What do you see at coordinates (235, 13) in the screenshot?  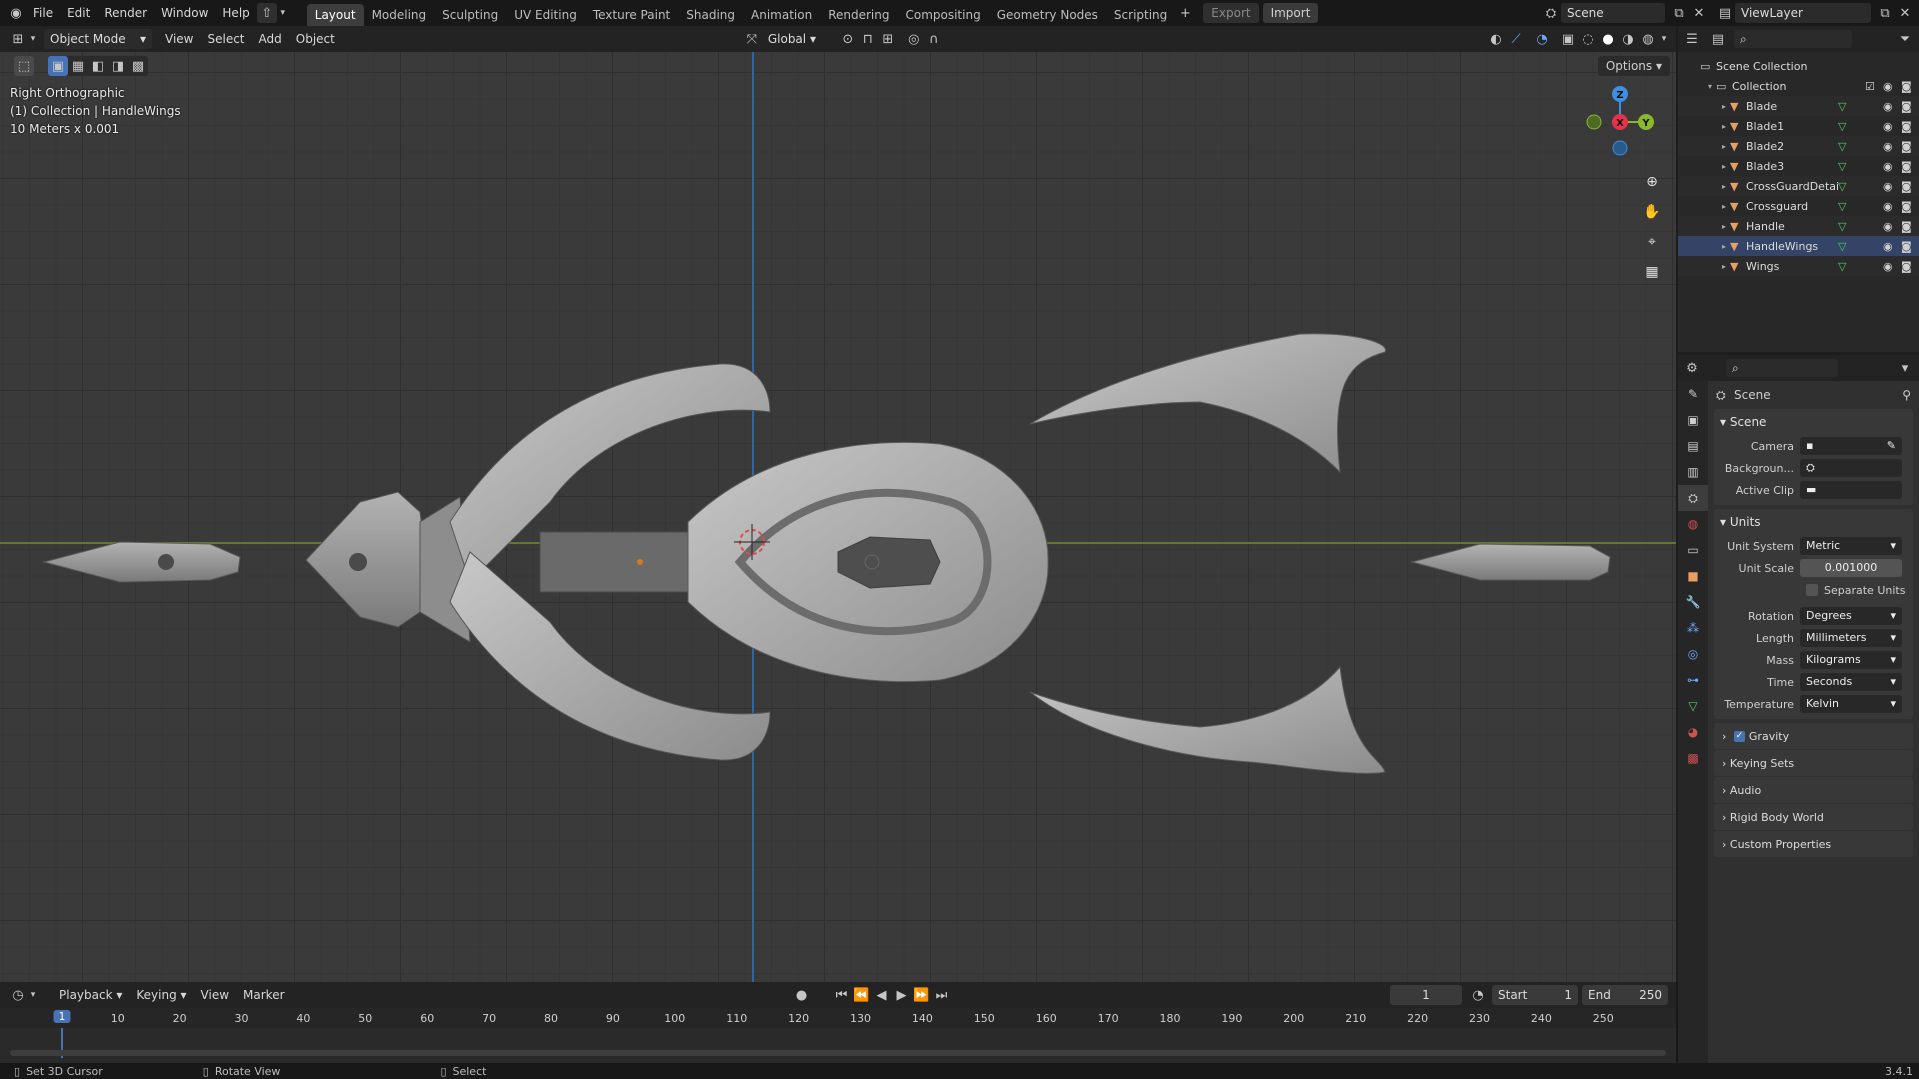 I see `menu-help: Help` at bounding box center [235, 13].